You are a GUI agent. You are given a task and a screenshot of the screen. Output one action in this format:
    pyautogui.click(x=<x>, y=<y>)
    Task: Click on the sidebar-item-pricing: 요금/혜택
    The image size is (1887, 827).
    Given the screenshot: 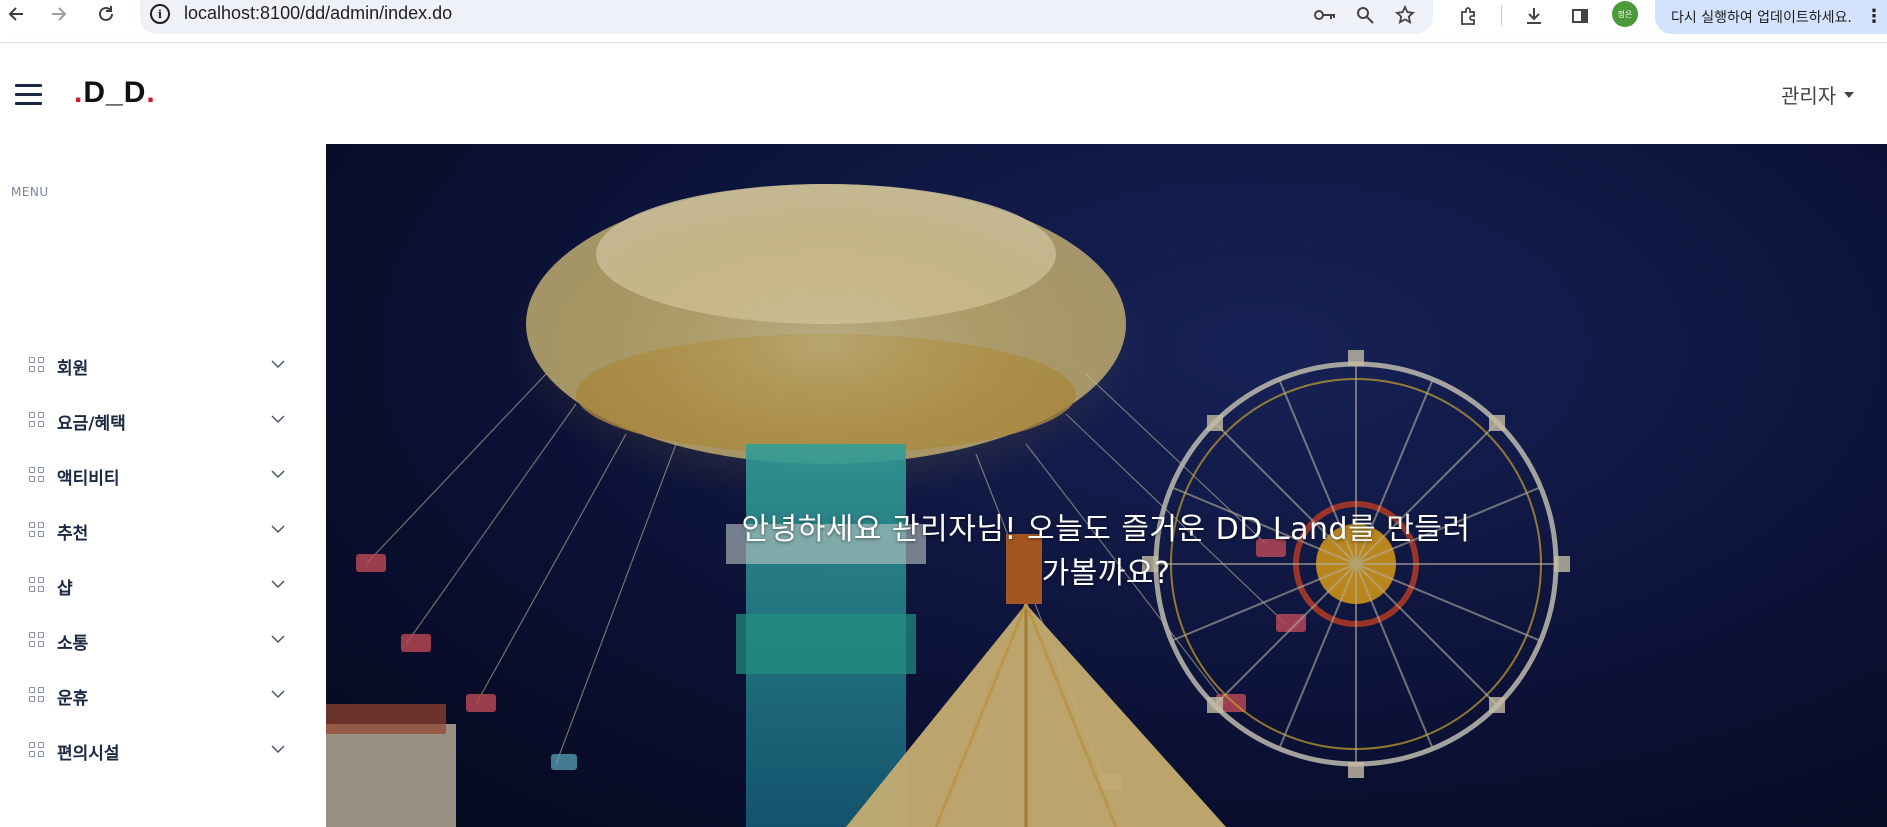 What is the action you would take?
    pyautogui.click(x=163, y=420)
    